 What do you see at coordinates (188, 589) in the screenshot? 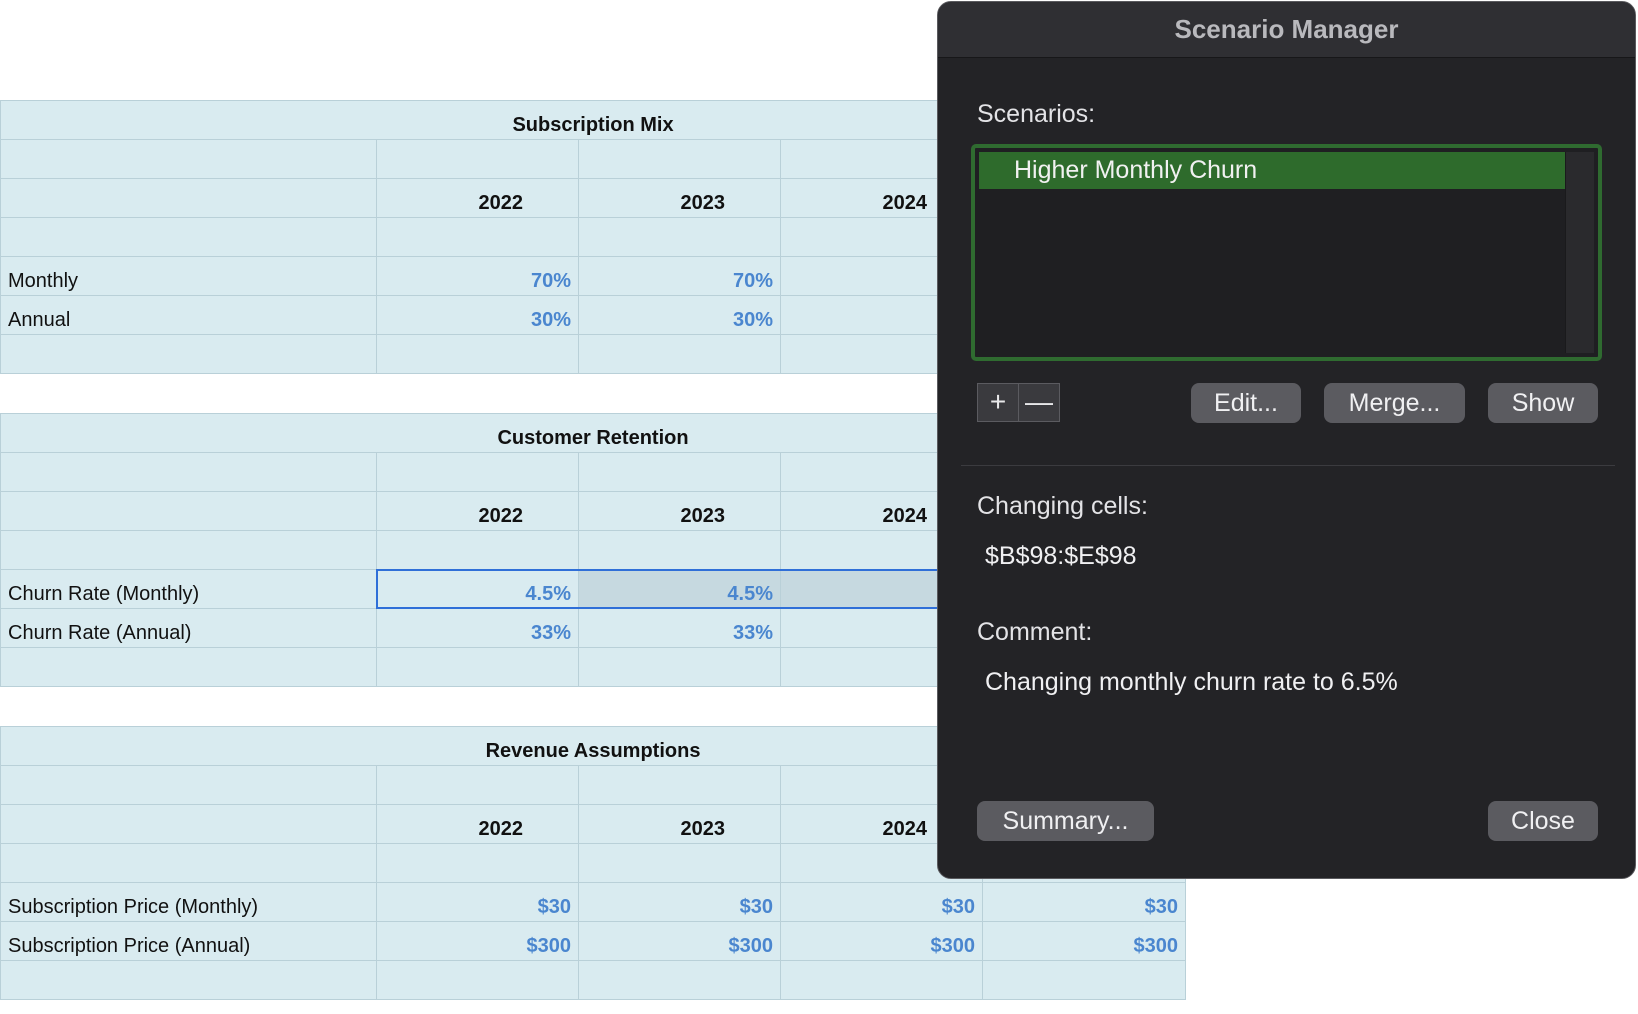
I see `row-label: Churn Rate (Monthly)` at bounding box center [188, 589].